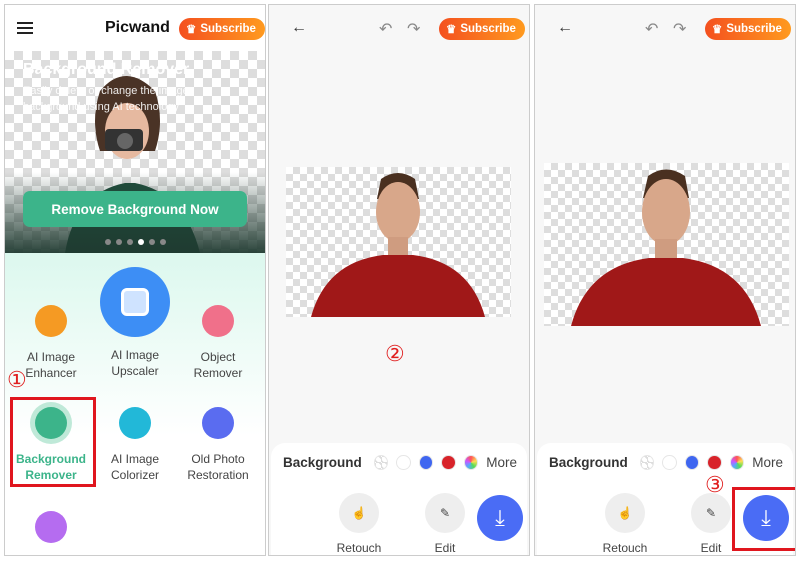  Describe the element at coordinates (53, 442) in the screenshot. I see `highlight-background-remover` at that location.